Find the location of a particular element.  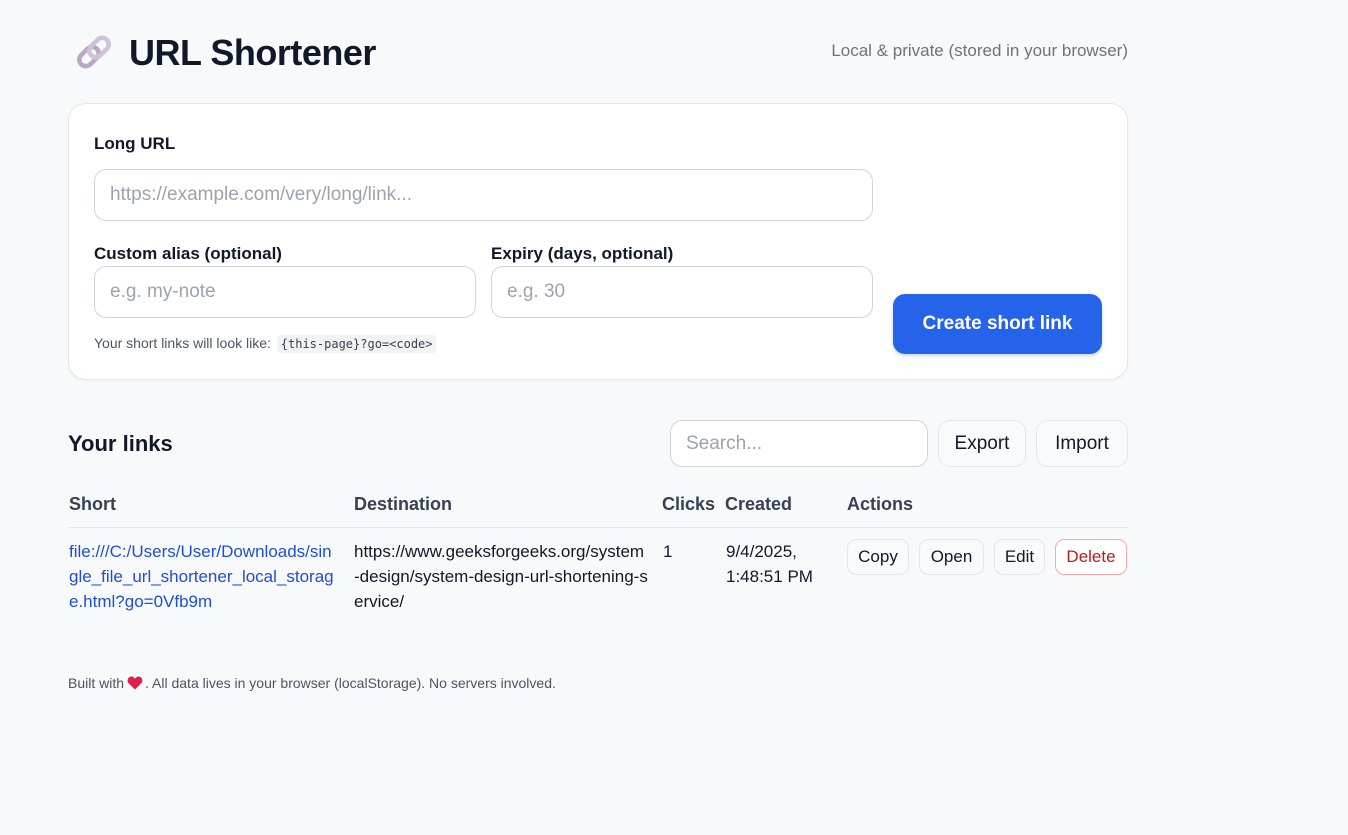

created-cell: 9/4/2025, 1:48:51 PM is located at coordinates (769, 564).